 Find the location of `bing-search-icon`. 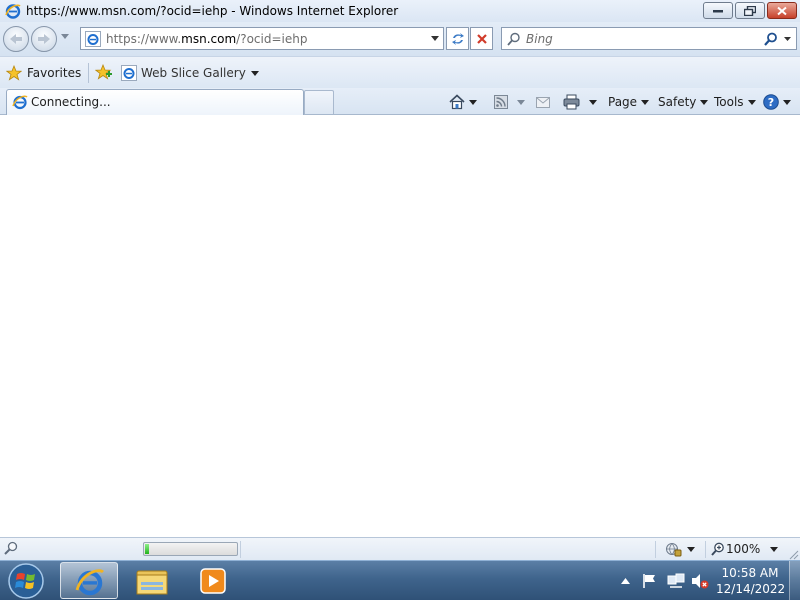

bing-search-icon is located at coordinates (513, 39).